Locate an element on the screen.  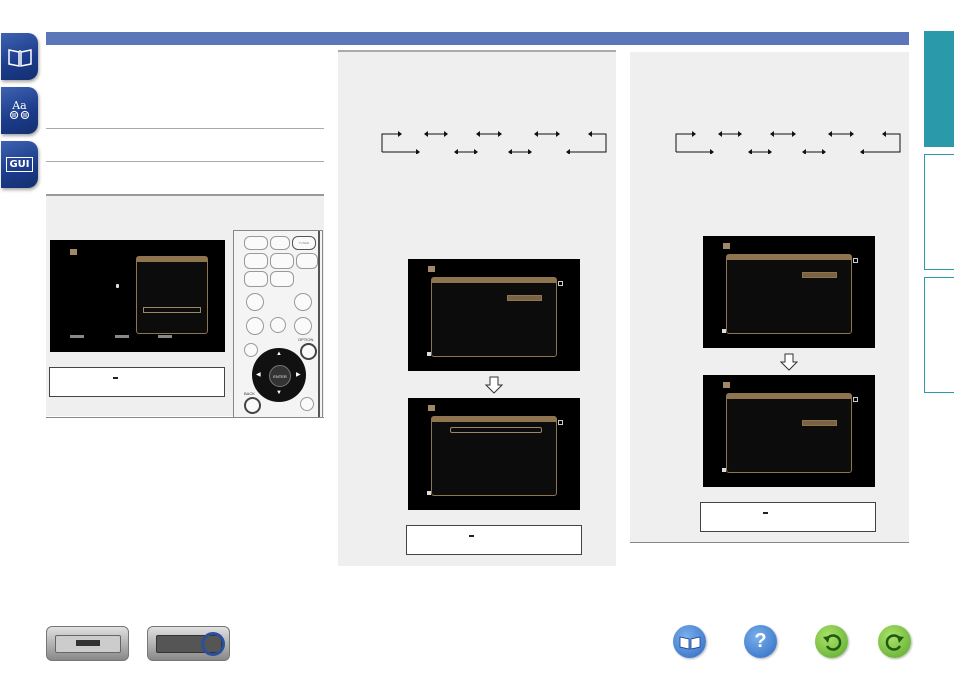
left-arrow-icon: ◀ is located at coordinates (258, 374).